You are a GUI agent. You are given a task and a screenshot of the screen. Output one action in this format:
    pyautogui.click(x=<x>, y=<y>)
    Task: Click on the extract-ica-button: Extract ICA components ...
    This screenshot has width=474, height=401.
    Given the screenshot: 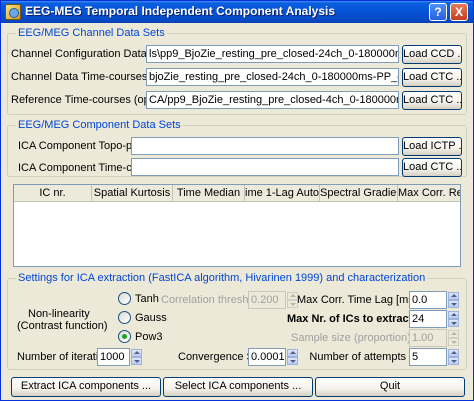 What is the action you would take?
    pyautogui.click(x=86, y=387)
    